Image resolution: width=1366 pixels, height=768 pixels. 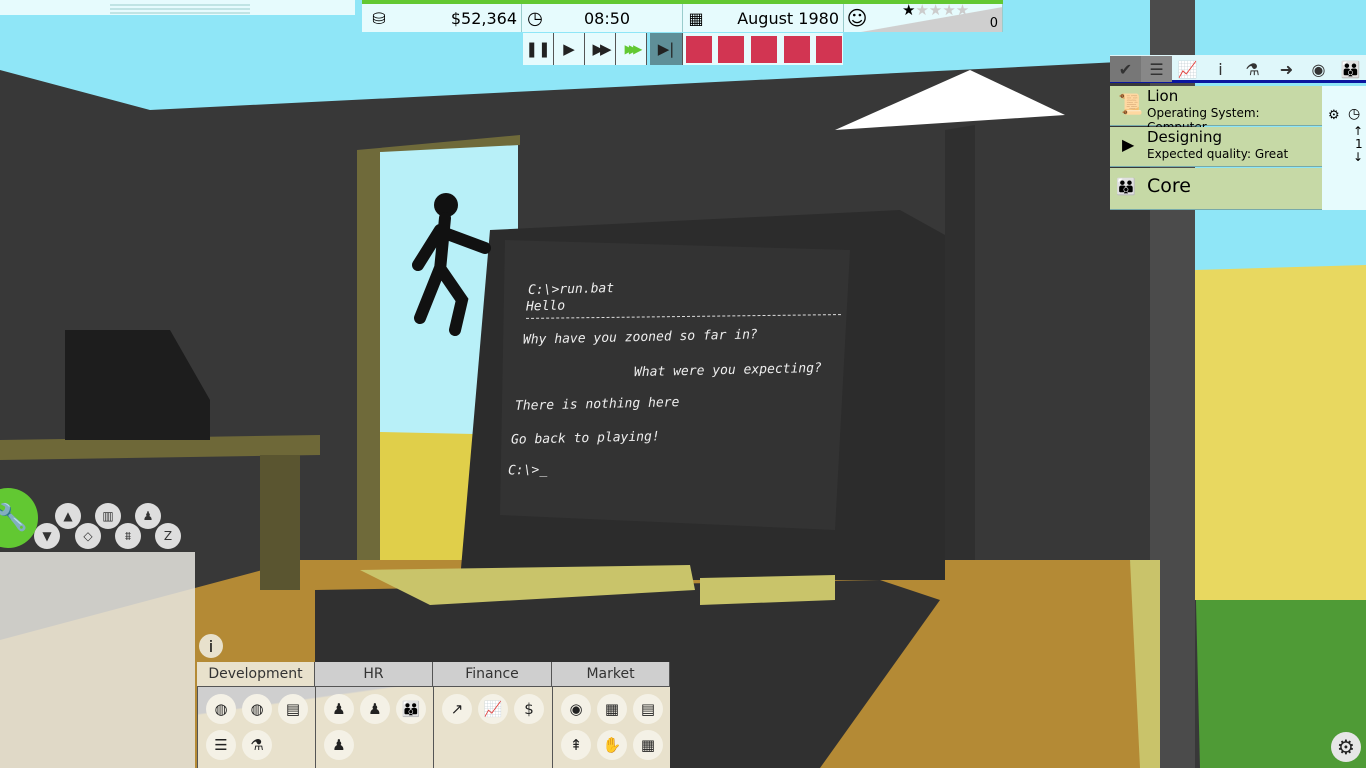 What do you see at coordinates (1126, 186) in the screenshot?
I see `team-icon: 👪` at bounding box center [1126, 186].